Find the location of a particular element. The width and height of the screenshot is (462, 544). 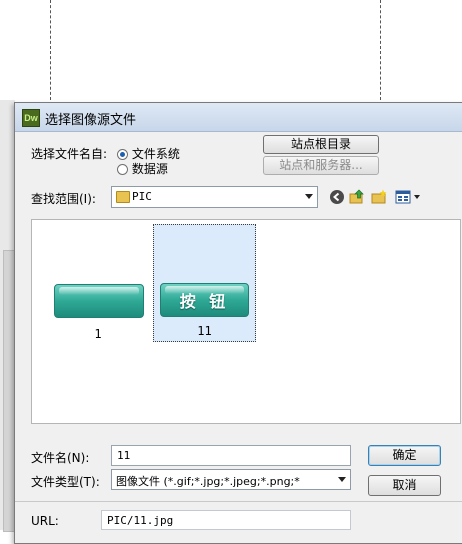

folder-icon is located at coordinates (123, 197).